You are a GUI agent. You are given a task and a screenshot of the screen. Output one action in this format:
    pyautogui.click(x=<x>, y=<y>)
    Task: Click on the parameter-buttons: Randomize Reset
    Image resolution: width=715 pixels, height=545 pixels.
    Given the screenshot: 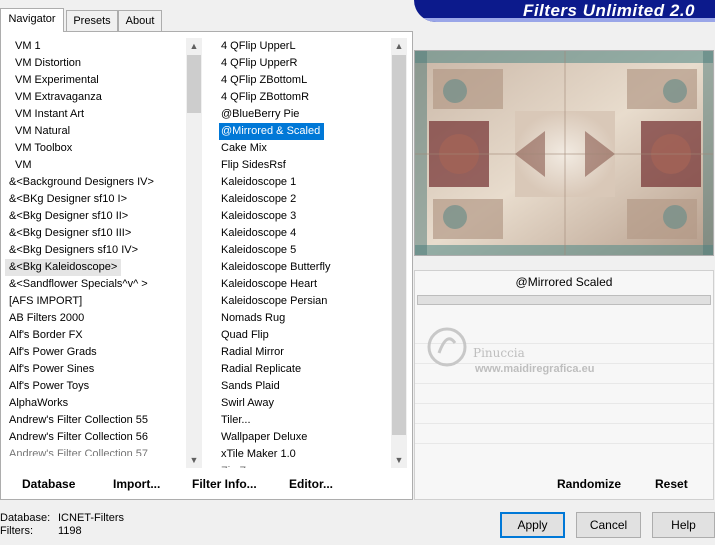 What is the action you would take?
    pyautogui.click(x=564, y=485)
    